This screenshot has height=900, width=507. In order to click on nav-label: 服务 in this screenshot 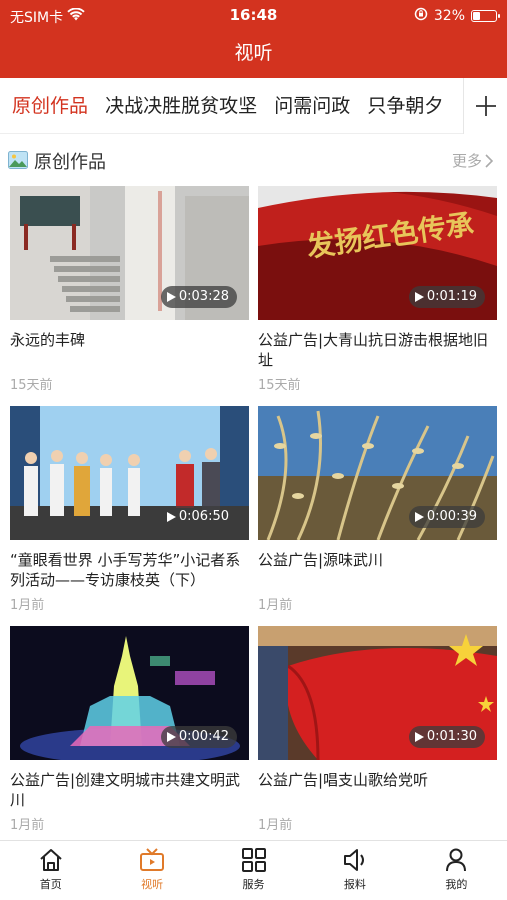, I will do `click(253, 884)`.